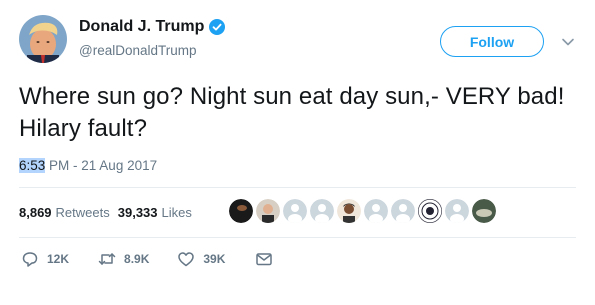  I want to click on tweet-timestamp: 6:53 PM - 21 Aug 2017, so click(88, 165).